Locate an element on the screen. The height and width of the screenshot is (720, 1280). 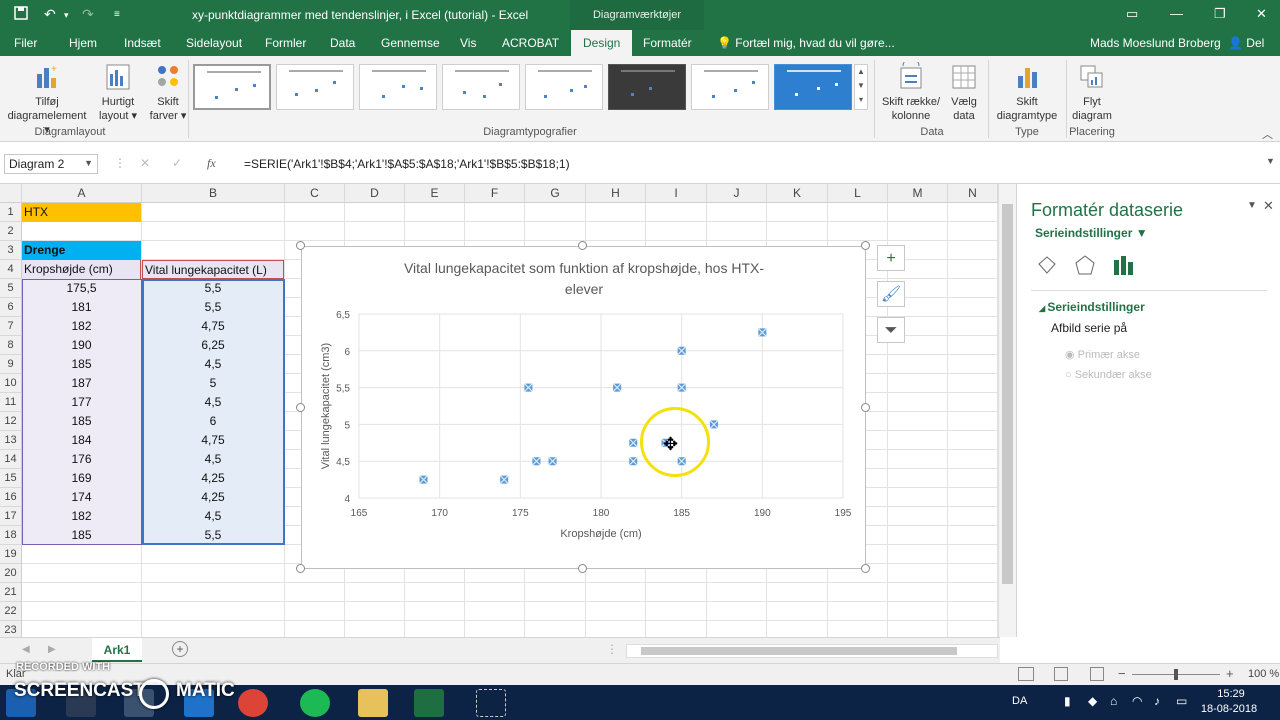
enter-icon: ✓ is located at coordinates (177, 163).